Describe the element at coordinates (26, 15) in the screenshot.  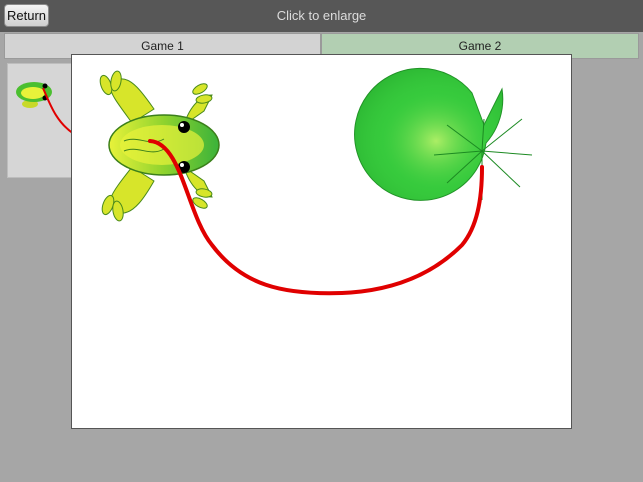
I see `return-button: Return` at that location.